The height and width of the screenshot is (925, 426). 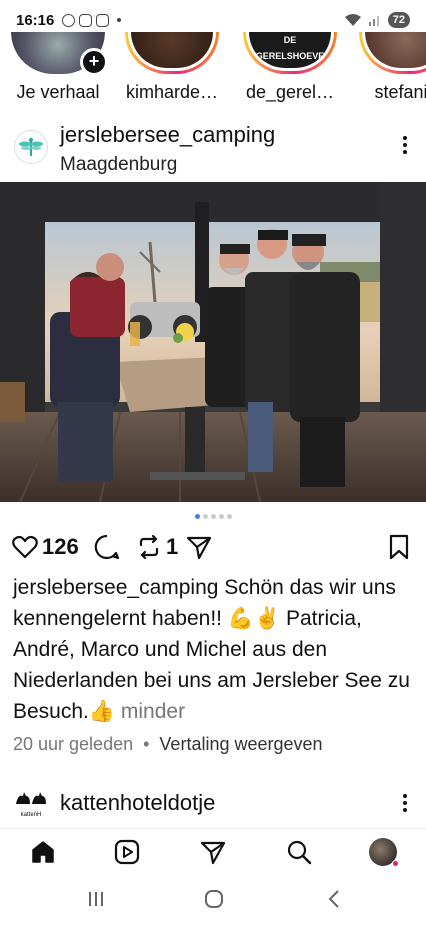 I want to click on home-icon, so click(x=43, y=852).